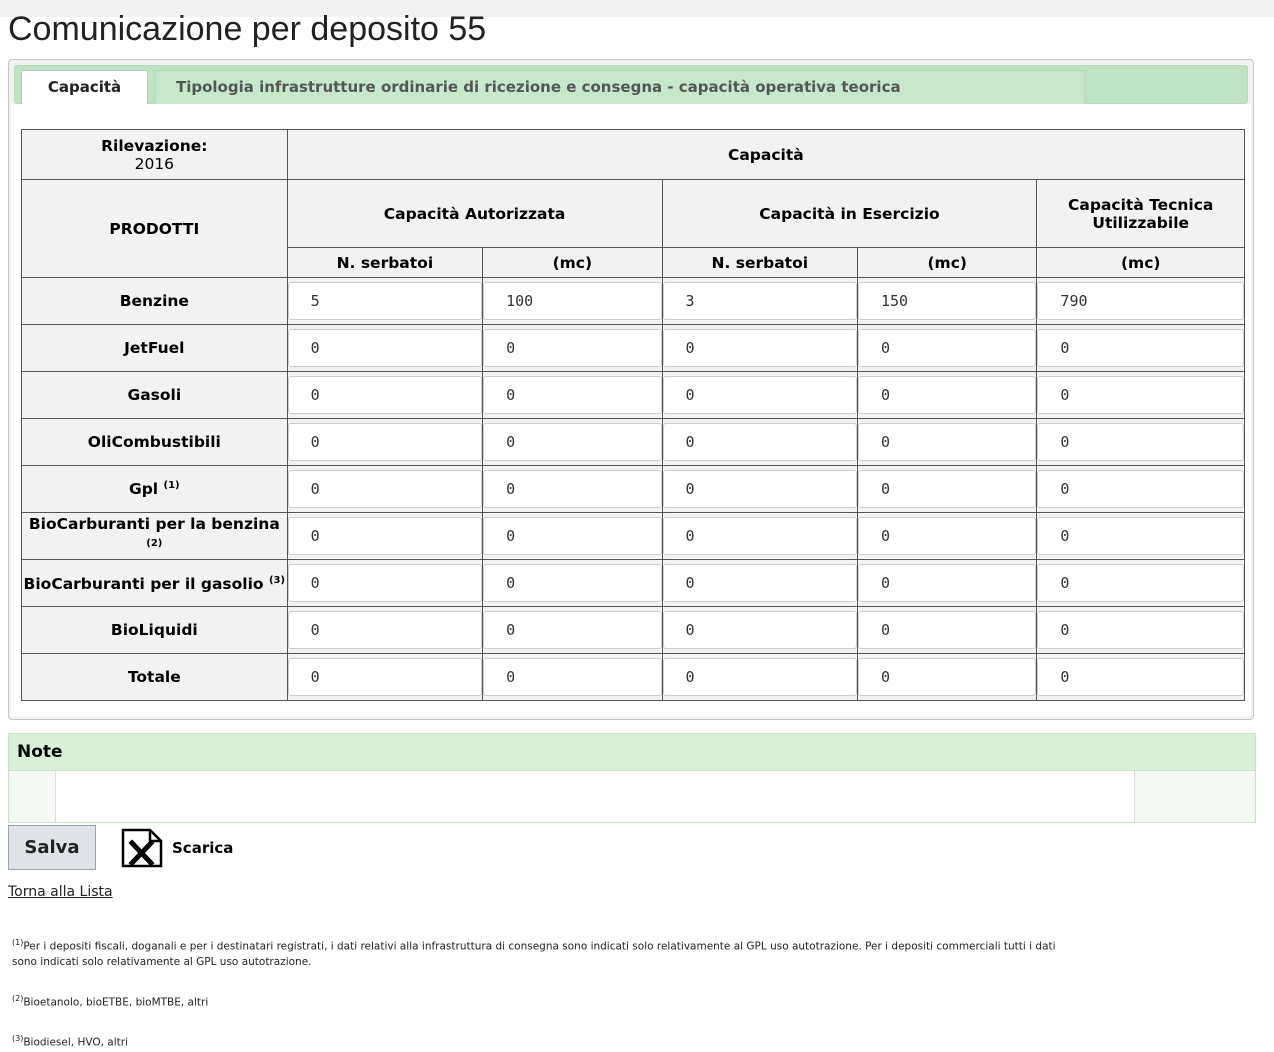 The image size is (1274, 1052). I want to click on product-label: OliCombustibili, so click(154, 442).